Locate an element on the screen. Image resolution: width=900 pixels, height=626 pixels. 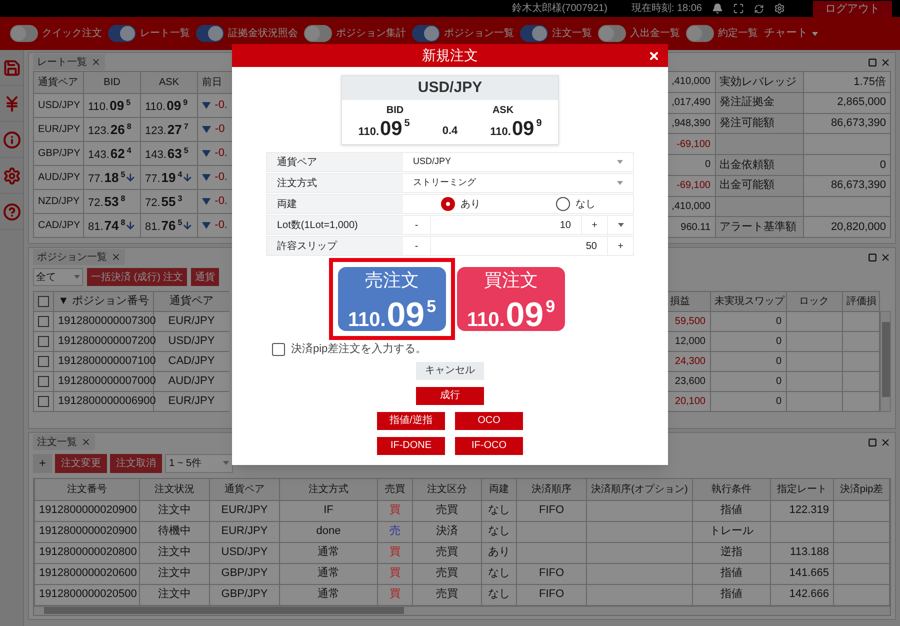
dialog-title: 新規注文 is located at coordinates (450, 55).